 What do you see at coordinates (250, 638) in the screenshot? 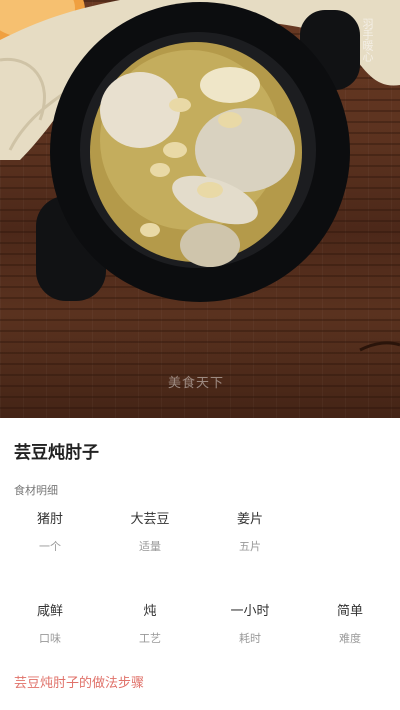
I see `attribute-label: 耗时` at bounding box center [250, 638].